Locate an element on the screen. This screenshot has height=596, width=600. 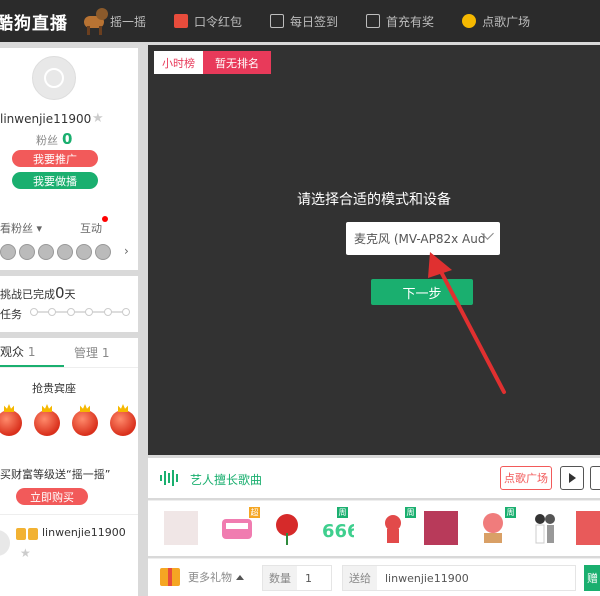
fans-number: 0 is located at coordinates (67, 139).